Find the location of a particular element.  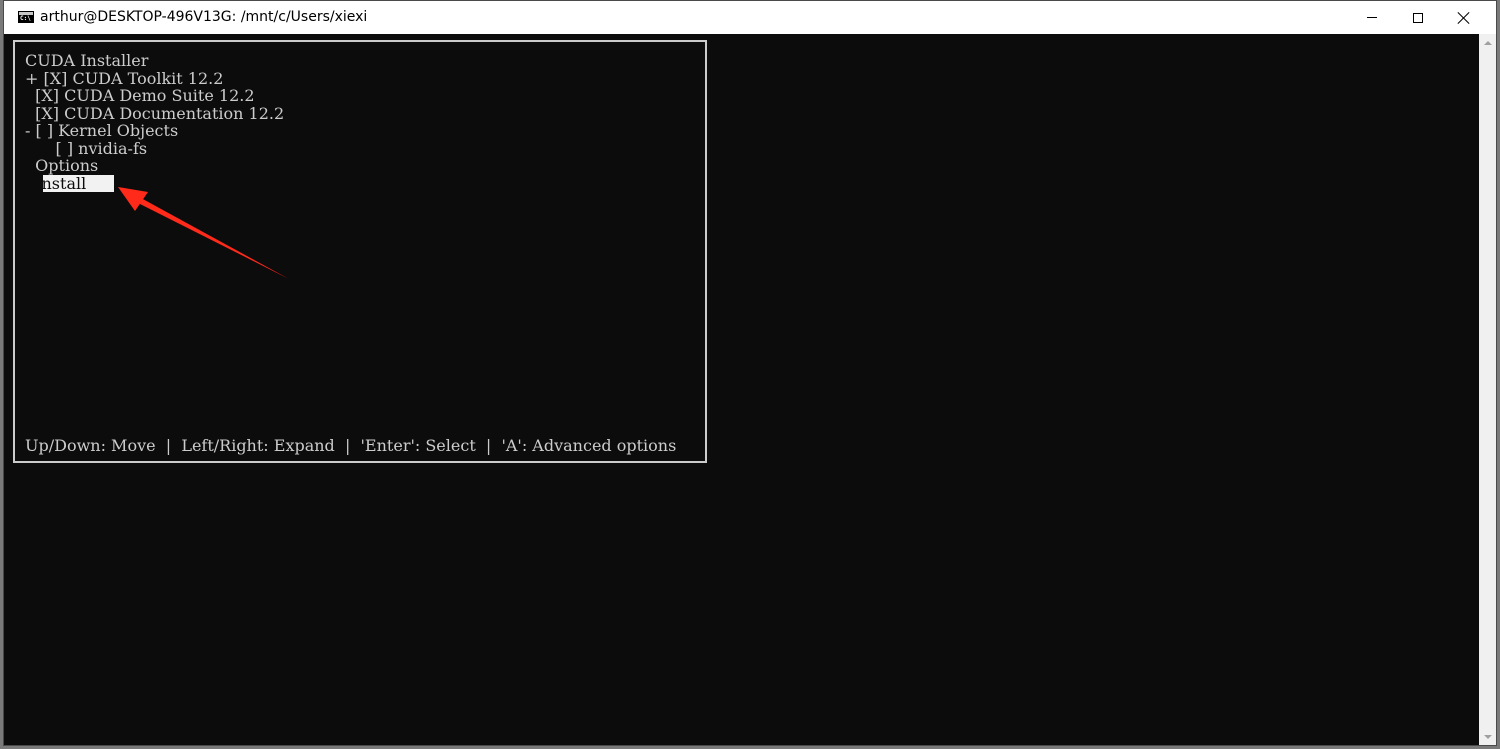

menu-item-options: Options is located at coordinates (61, 166).